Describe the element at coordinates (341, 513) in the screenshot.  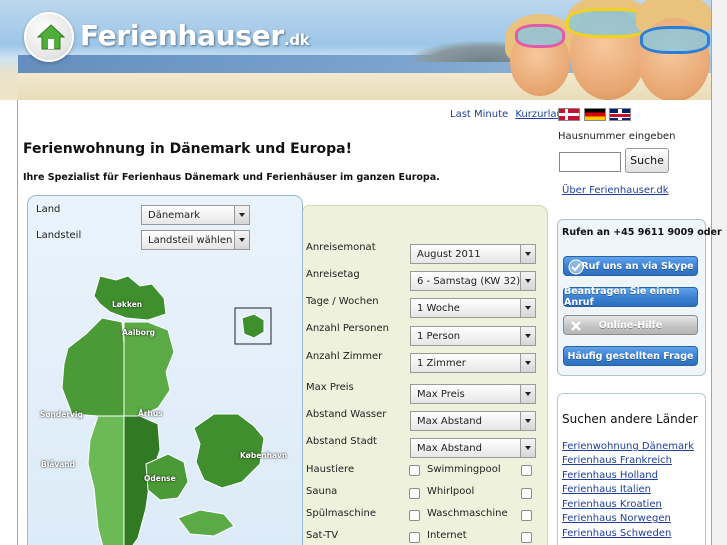
I see `checkbox-label: Spülmaschine` at that location.